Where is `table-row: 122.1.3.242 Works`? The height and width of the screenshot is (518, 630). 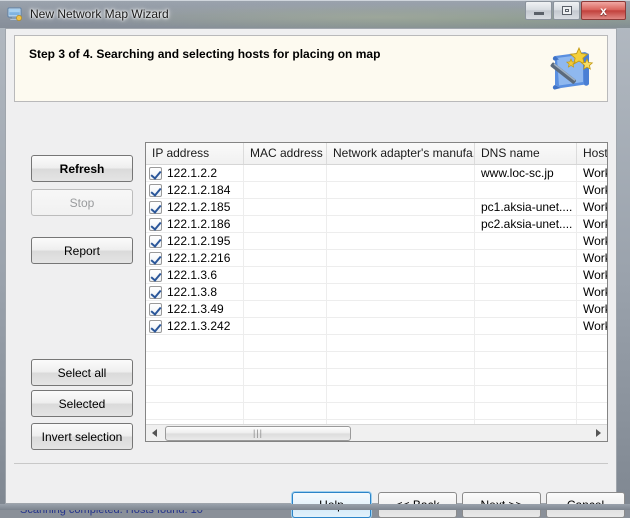 table-row: 122.1.3.242 Works is located at coordinates (376, 326).